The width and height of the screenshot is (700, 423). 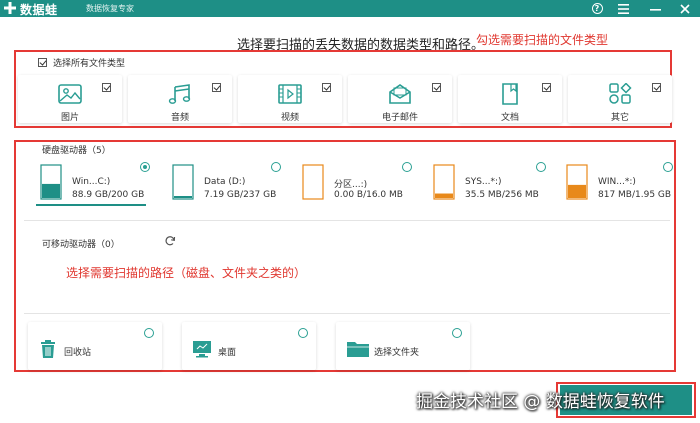 I want to click on document-icon, so click(x=510, y=94).